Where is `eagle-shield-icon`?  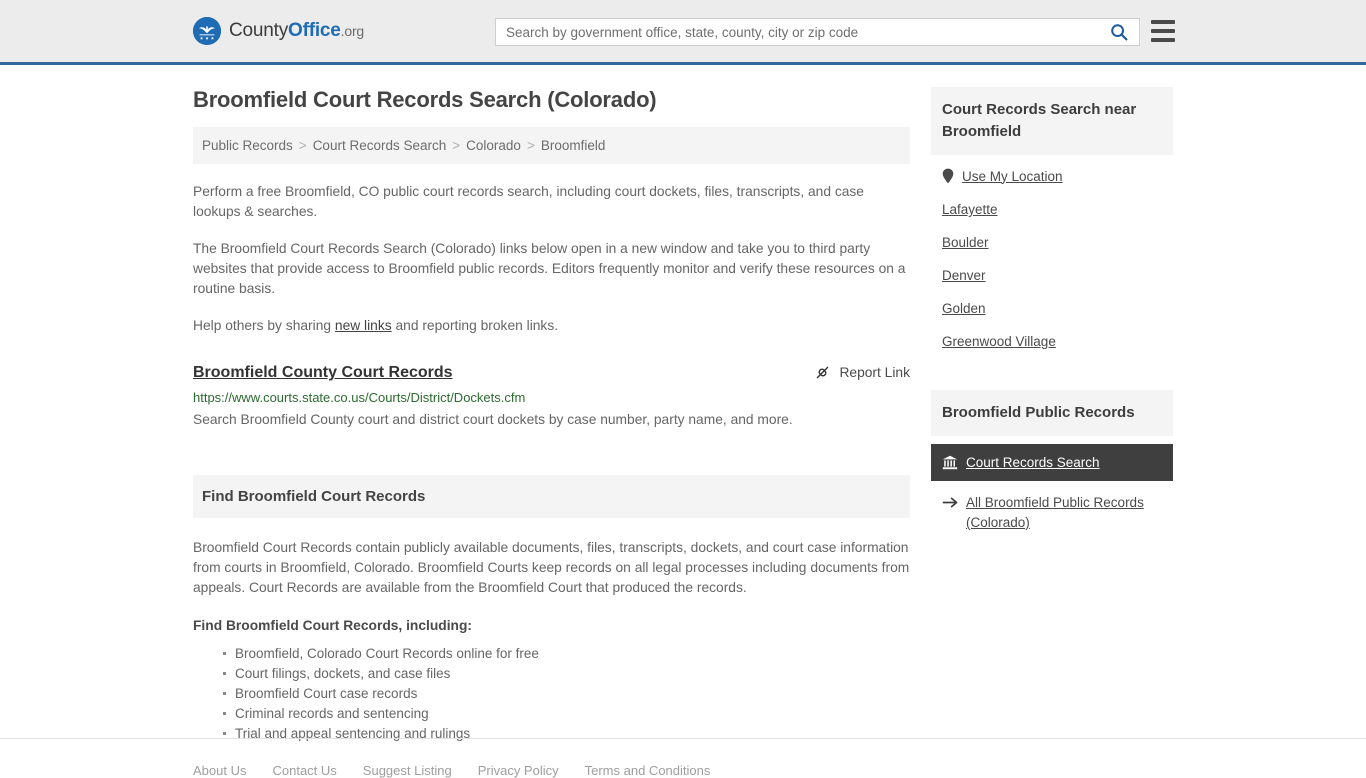
eagle-shield-icon is located at coordinates (207, 31).